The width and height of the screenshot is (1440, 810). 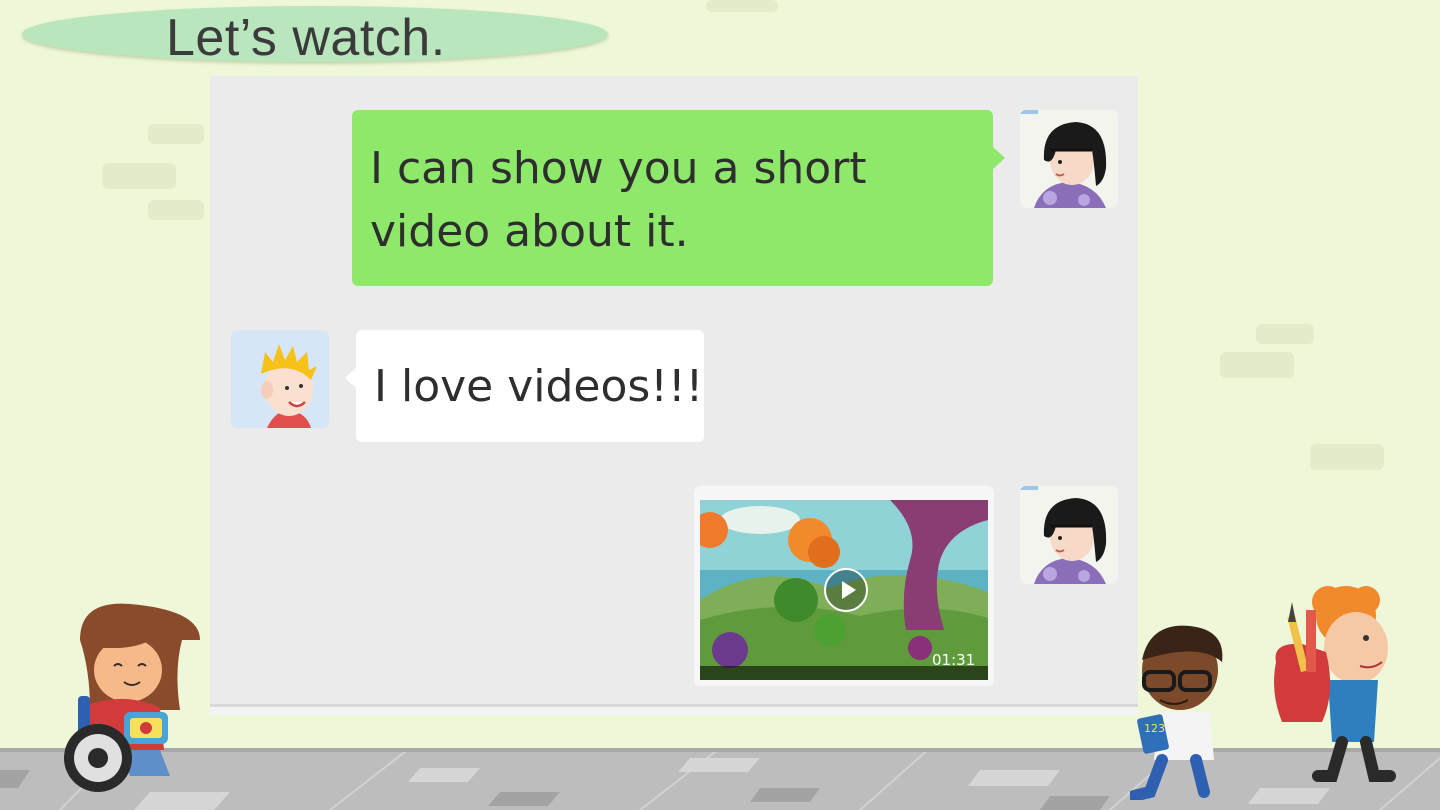 I want to click on slide-title: Let’s watch., so click(x=306, y=38).